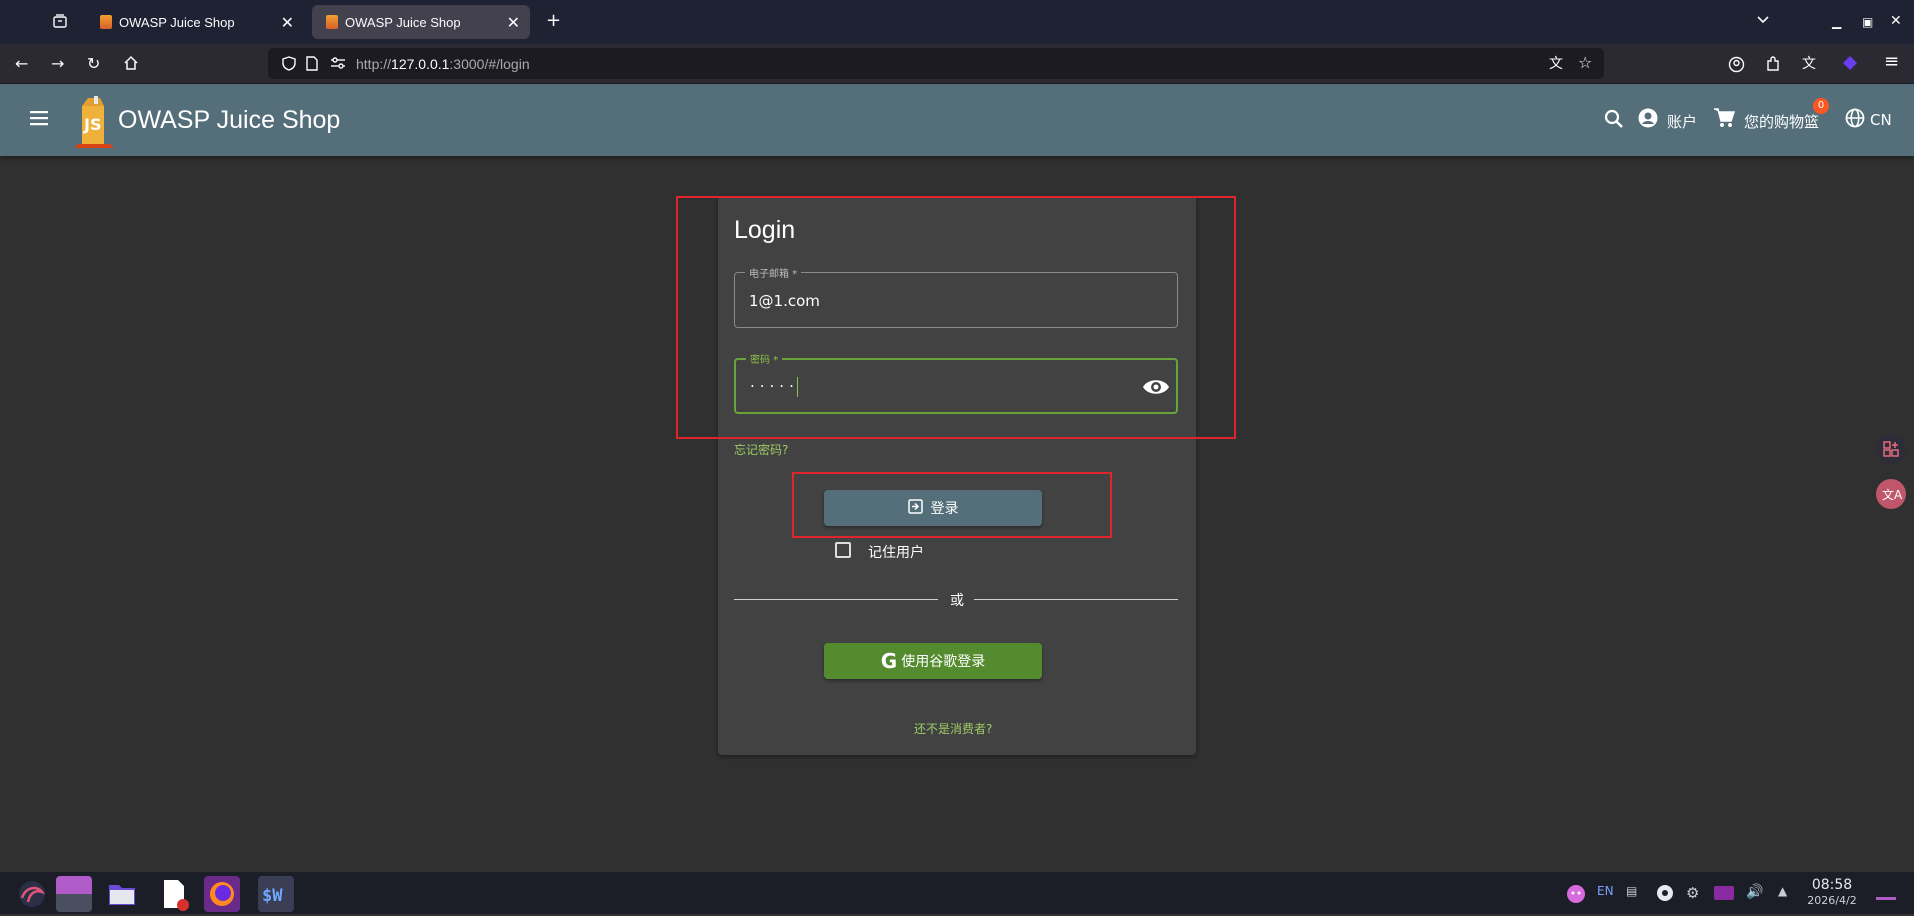  What do you see at coordinates (952, 505) in the screenshot?
I see `highlight-box-login-button` at bounding box center [952, 505].